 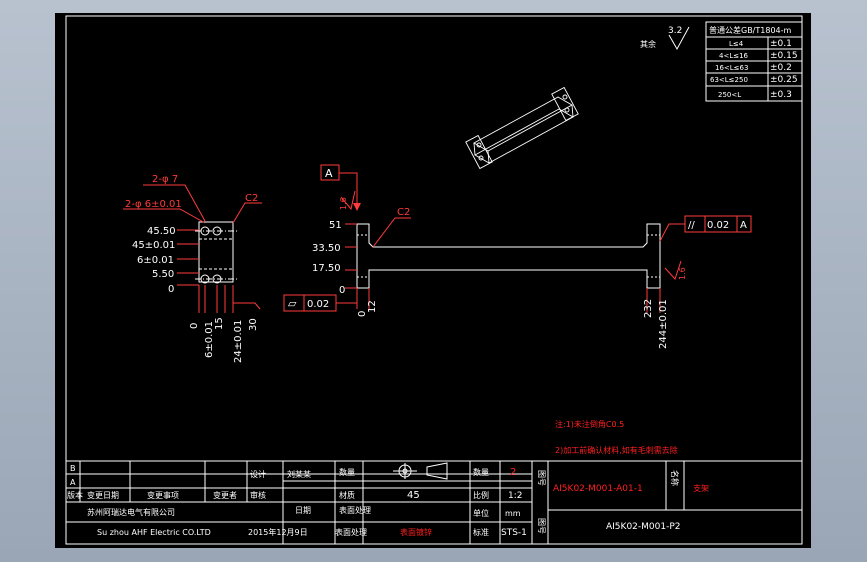 What do you see at coordinates (303, 510) in the screenshot?
I see `date-label: 日期` at bounding box center [303, 510].